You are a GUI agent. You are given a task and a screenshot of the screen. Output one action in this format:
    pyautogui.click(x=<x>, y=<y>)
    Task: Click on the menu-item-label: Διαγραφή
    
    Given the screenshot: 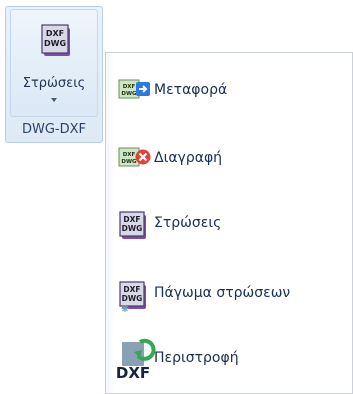 What is the action you would take?
    pyautogui.click(x=188, y=158)
    